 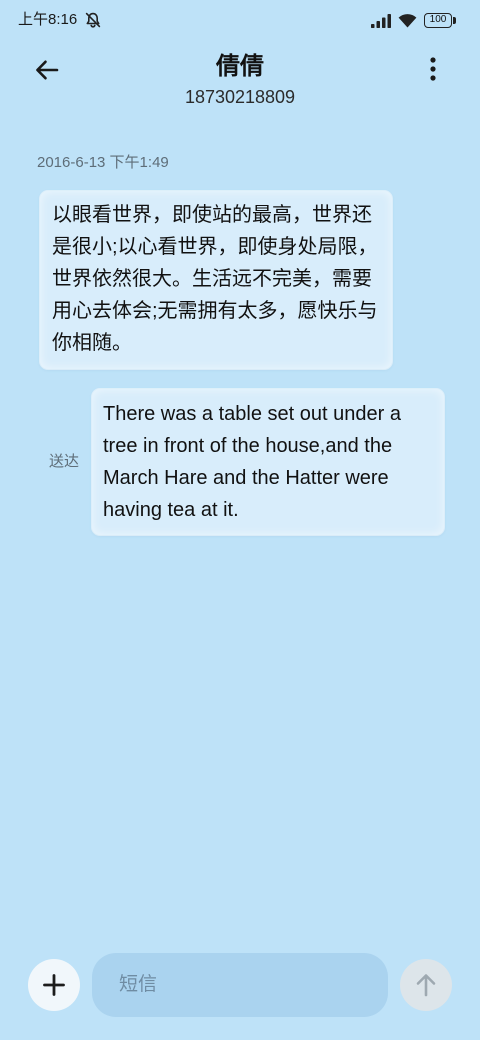 I want to click on more-options-button, so click(x=433, y=69).